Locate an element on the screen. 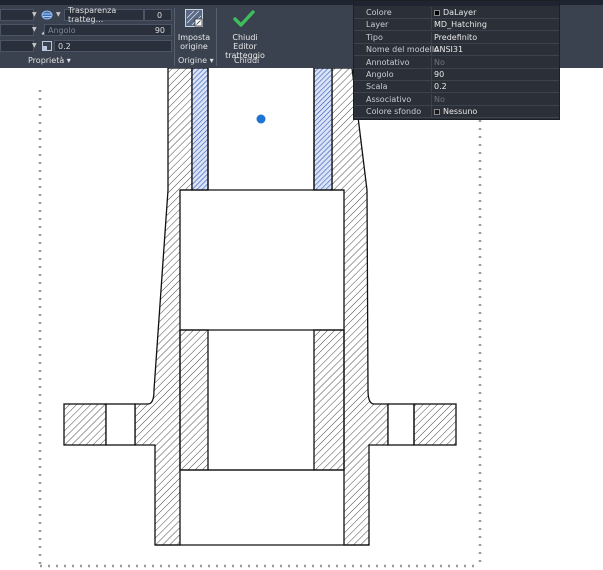  property-label: Associativo is located at coordinates (389, 99).